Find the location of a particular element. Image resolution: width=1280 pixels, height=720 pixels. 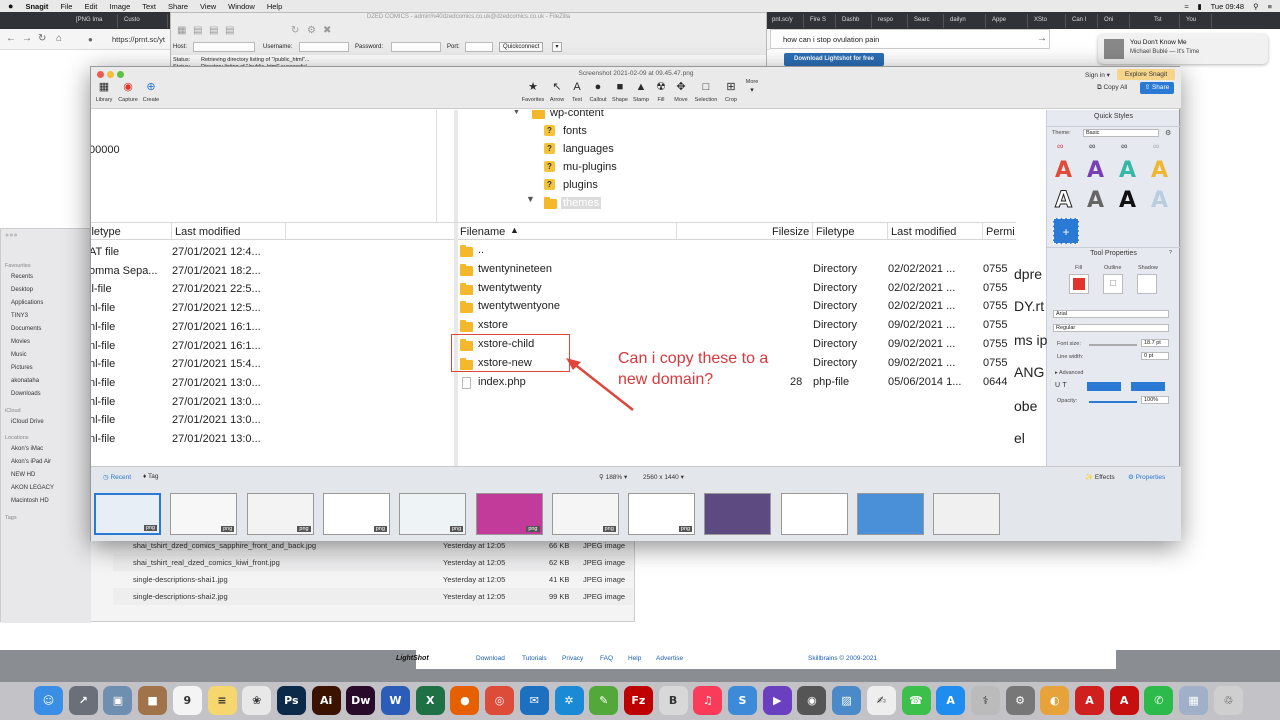

footer-link: FAQ is located at coordinates (606, 658).